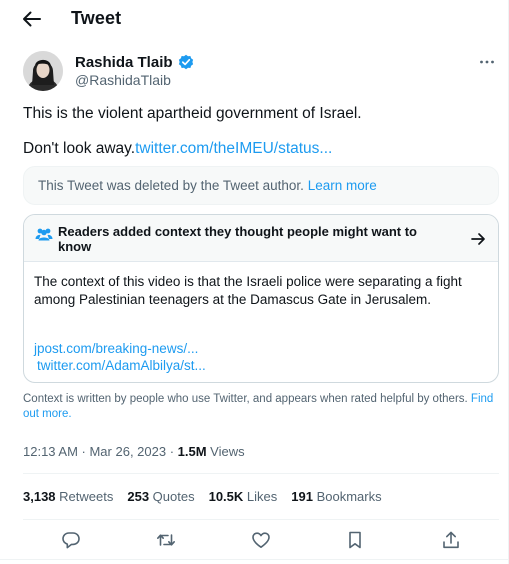  I want to click on share-icon, so click(451, 540).